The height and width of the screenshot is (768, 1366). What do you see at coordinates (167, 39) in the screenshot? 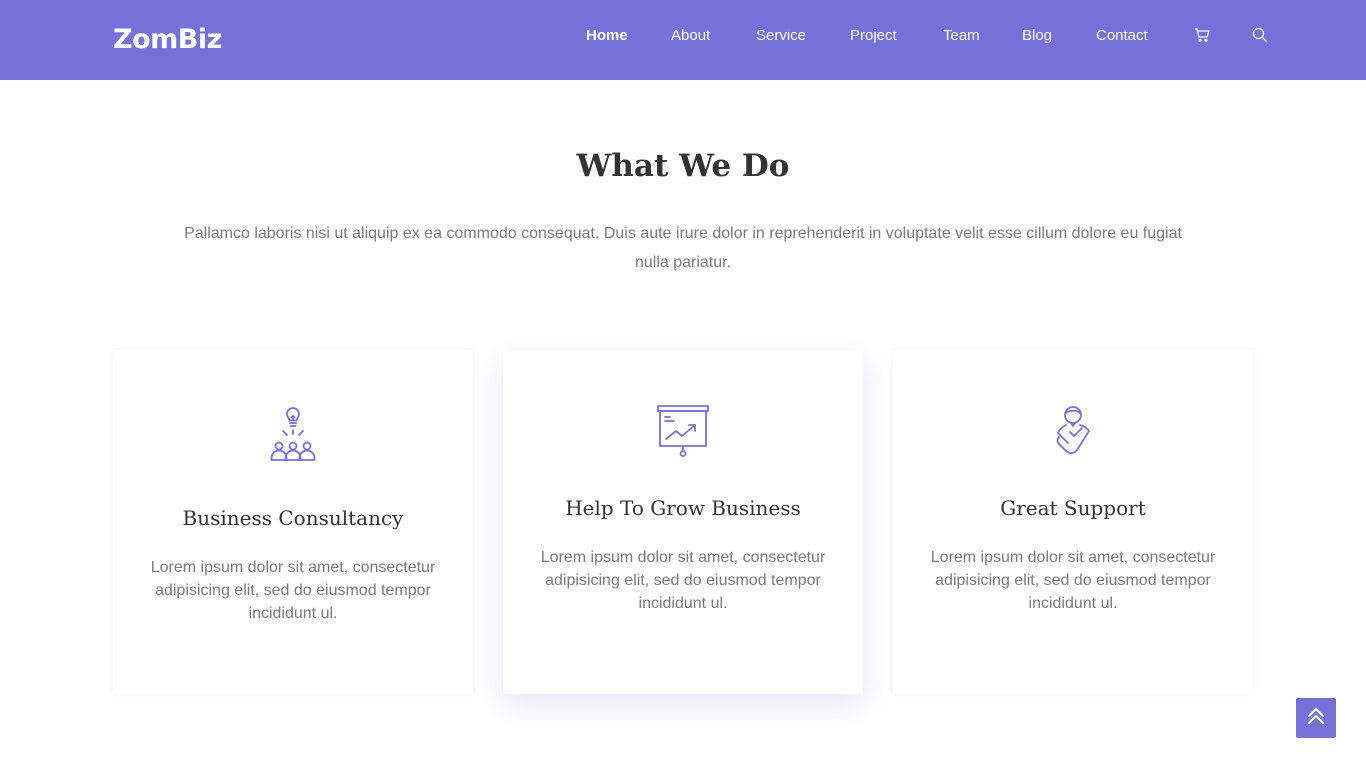
I see `brand-logo: ZomBiz` at bounding box center [167, 39].